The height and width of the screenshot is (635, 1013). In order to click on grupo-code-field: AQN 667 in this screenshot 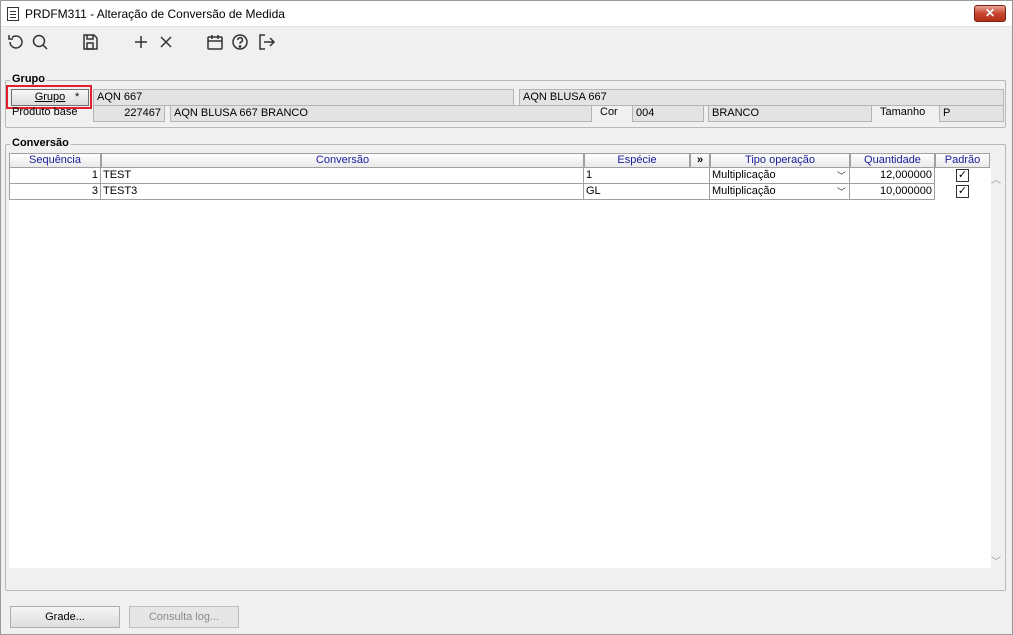, I will do `click(303, 97)`.